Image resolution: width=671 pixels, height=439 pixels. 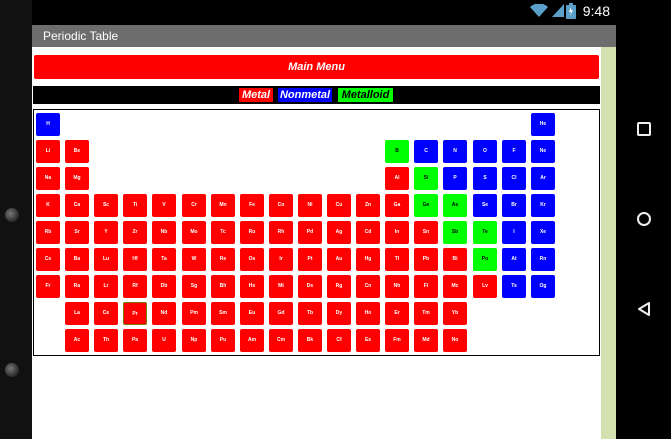 I want to click on element-am-button: Am, so click(x=252, y=340).